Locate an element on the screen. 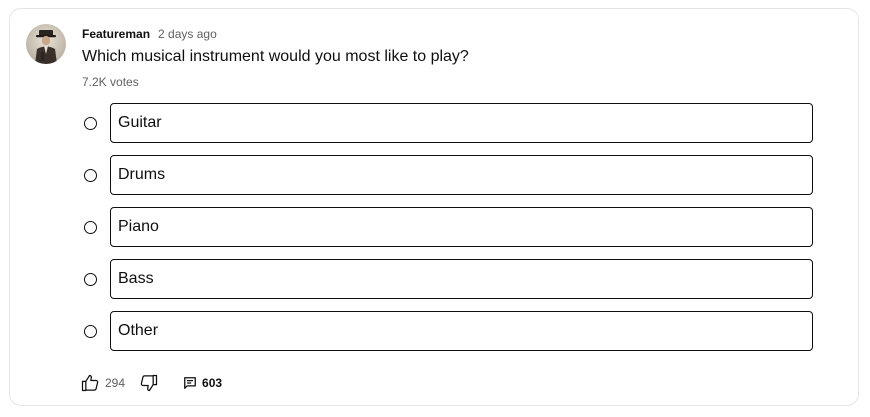 The image size is (870, 417). author-name: Featureman is located at coordinates (116, 34).